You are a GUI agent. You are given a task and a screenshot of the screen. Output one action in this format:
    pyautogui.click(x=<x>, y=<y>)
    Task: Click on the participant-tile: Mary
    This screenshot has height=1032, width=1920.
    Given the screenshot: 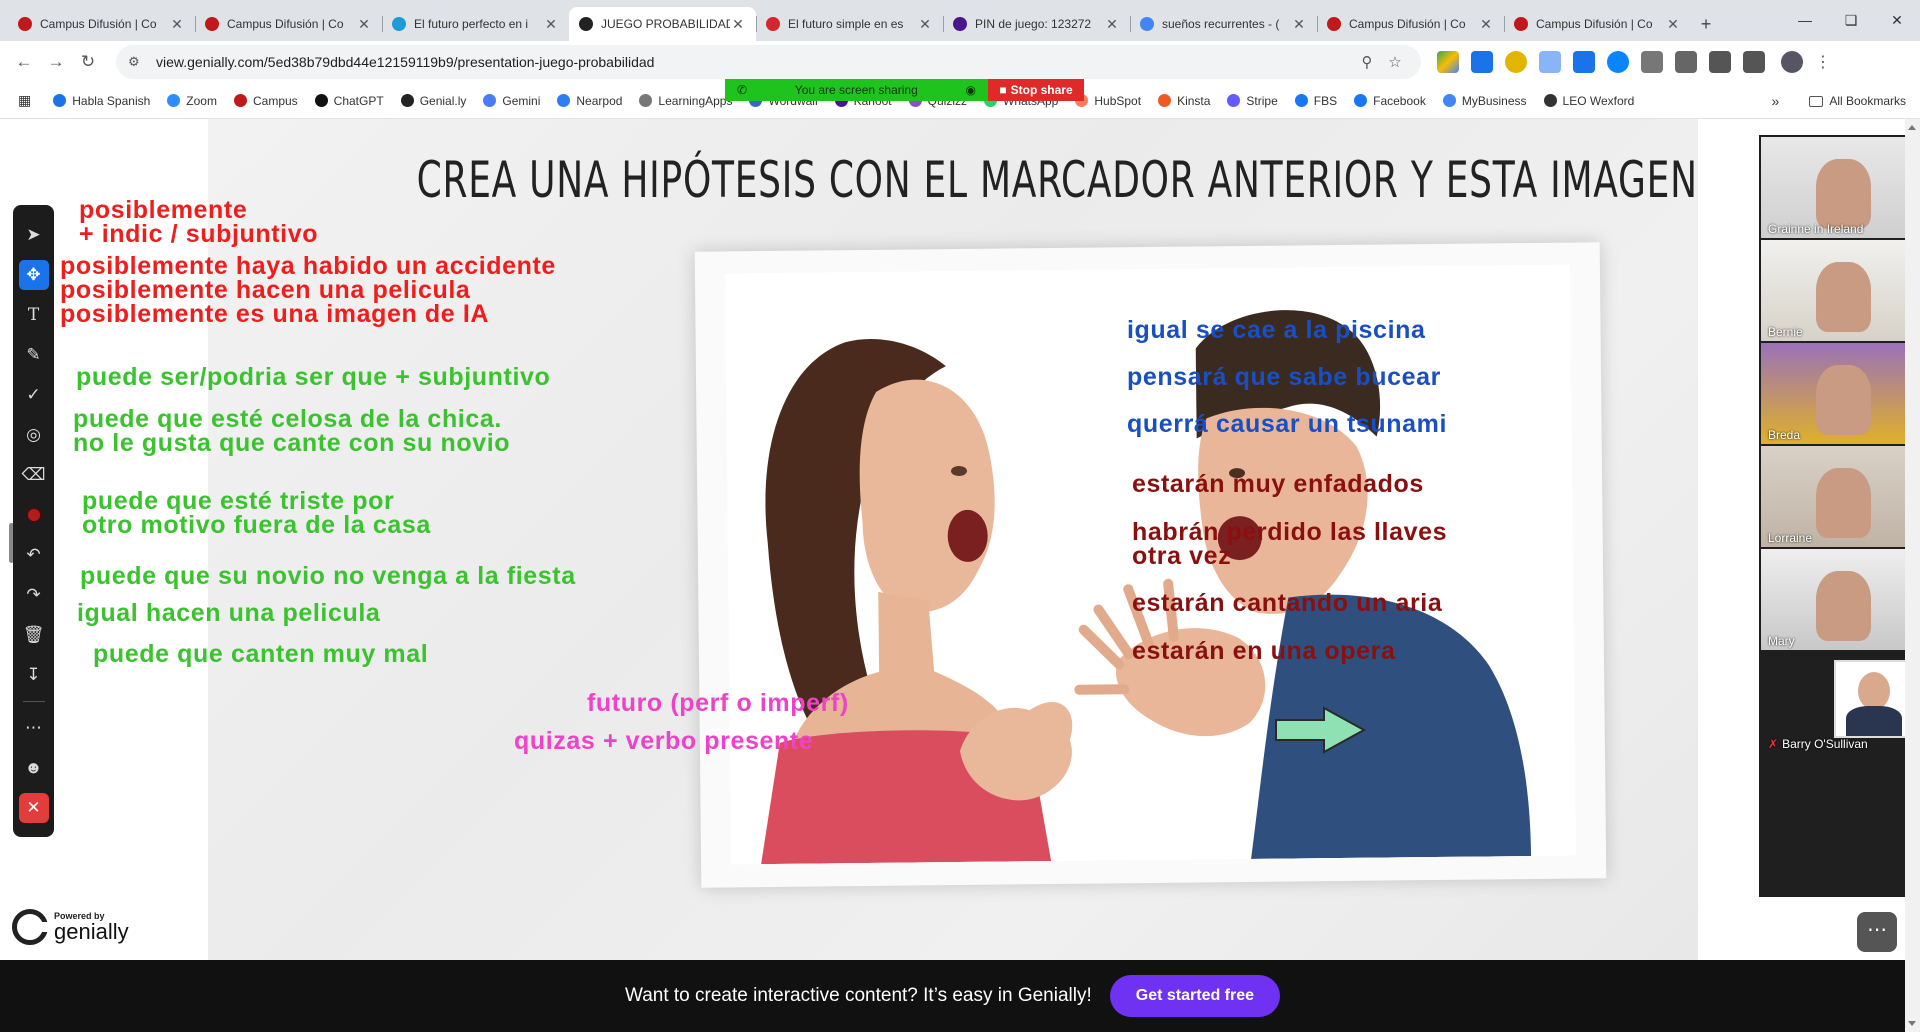 What is the action you would take?
    pyautogui.click(x=1839, y=599)
    